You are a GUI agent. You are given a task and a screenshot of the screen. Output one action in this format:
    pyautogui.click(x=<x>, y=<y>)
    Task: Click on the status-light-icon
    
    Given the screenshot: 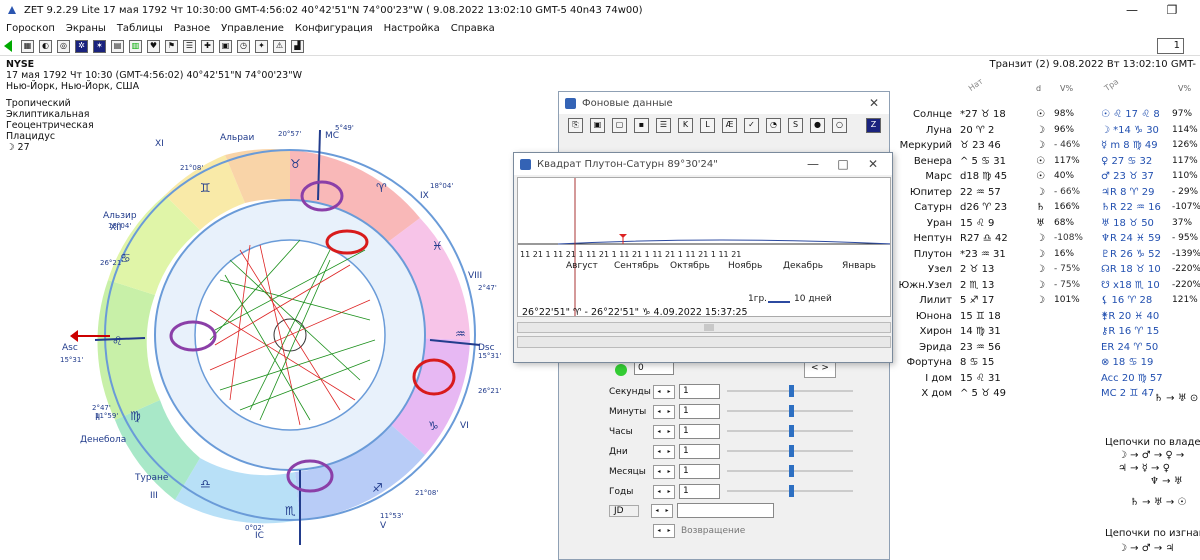 What is the action you would take?
    pyautogui.click(x=621, y=370)
    